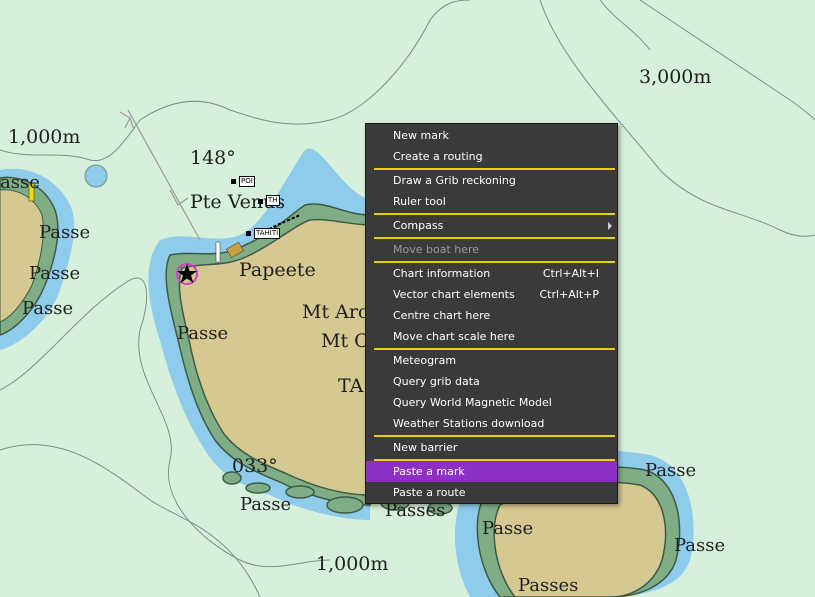 The width and height of the screenshot is (815, 597). Describe the element at coordinates (277, 270) in the screenshot. I see `place-label-papeete: Papeete` at that location.